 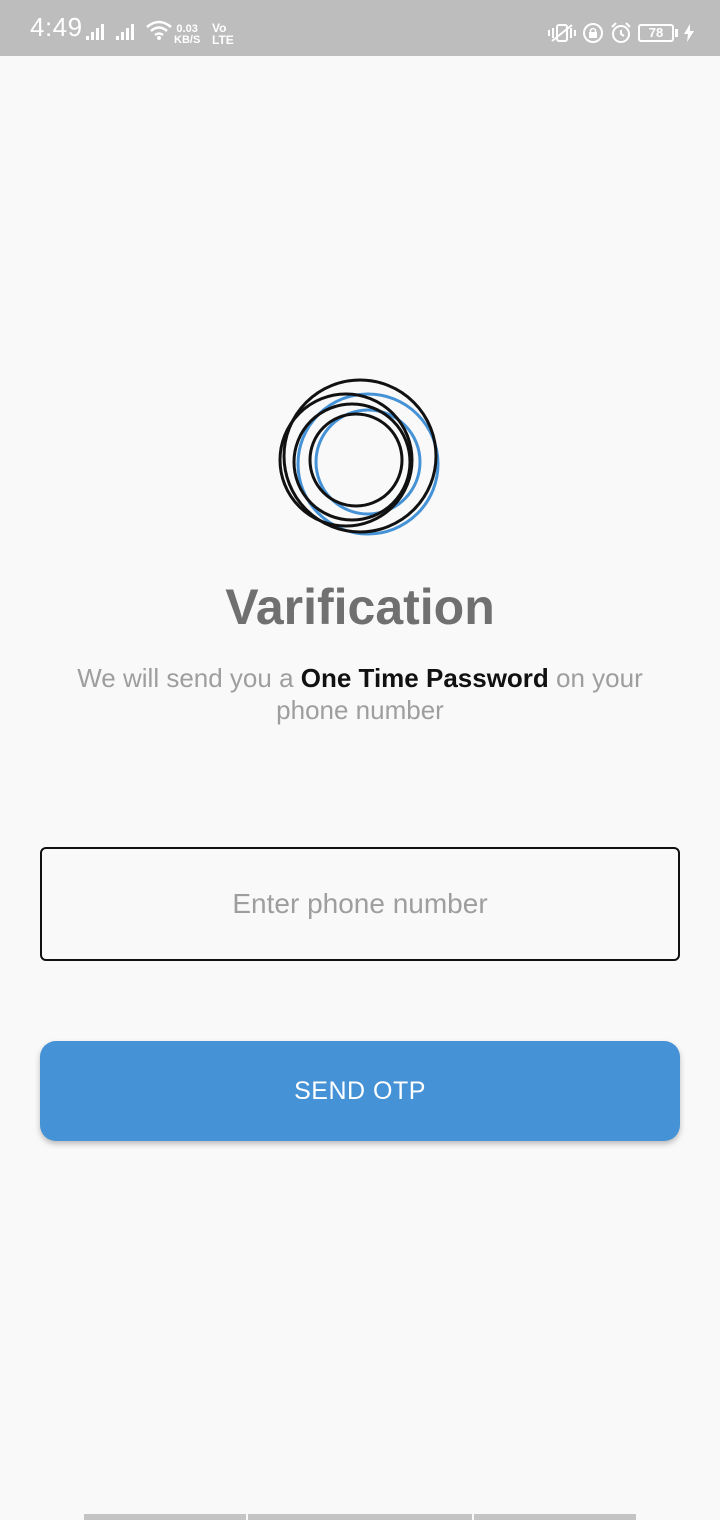 I want to click on battery-icon: 78, so click(x=658, y=33).